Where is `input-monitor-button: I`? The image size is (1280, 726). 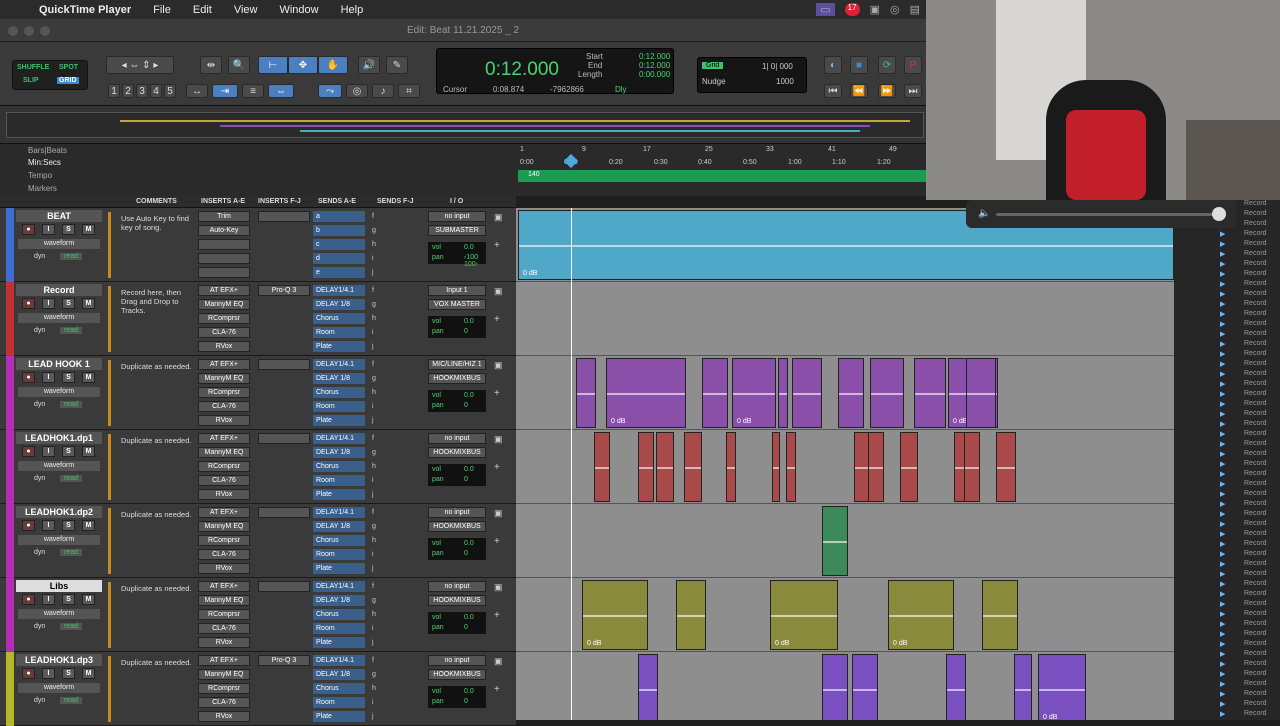 input-monitor-button: I is located at coordinates (48, 451).